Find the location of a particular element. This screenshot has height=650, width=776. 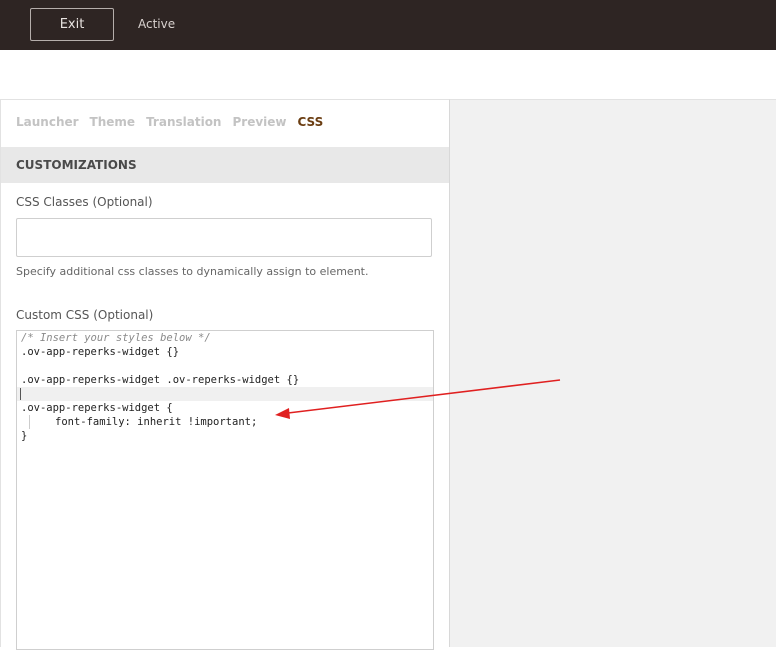

css-classes-label: CSS Classes (Optional) is located at coordinates (84, 202).